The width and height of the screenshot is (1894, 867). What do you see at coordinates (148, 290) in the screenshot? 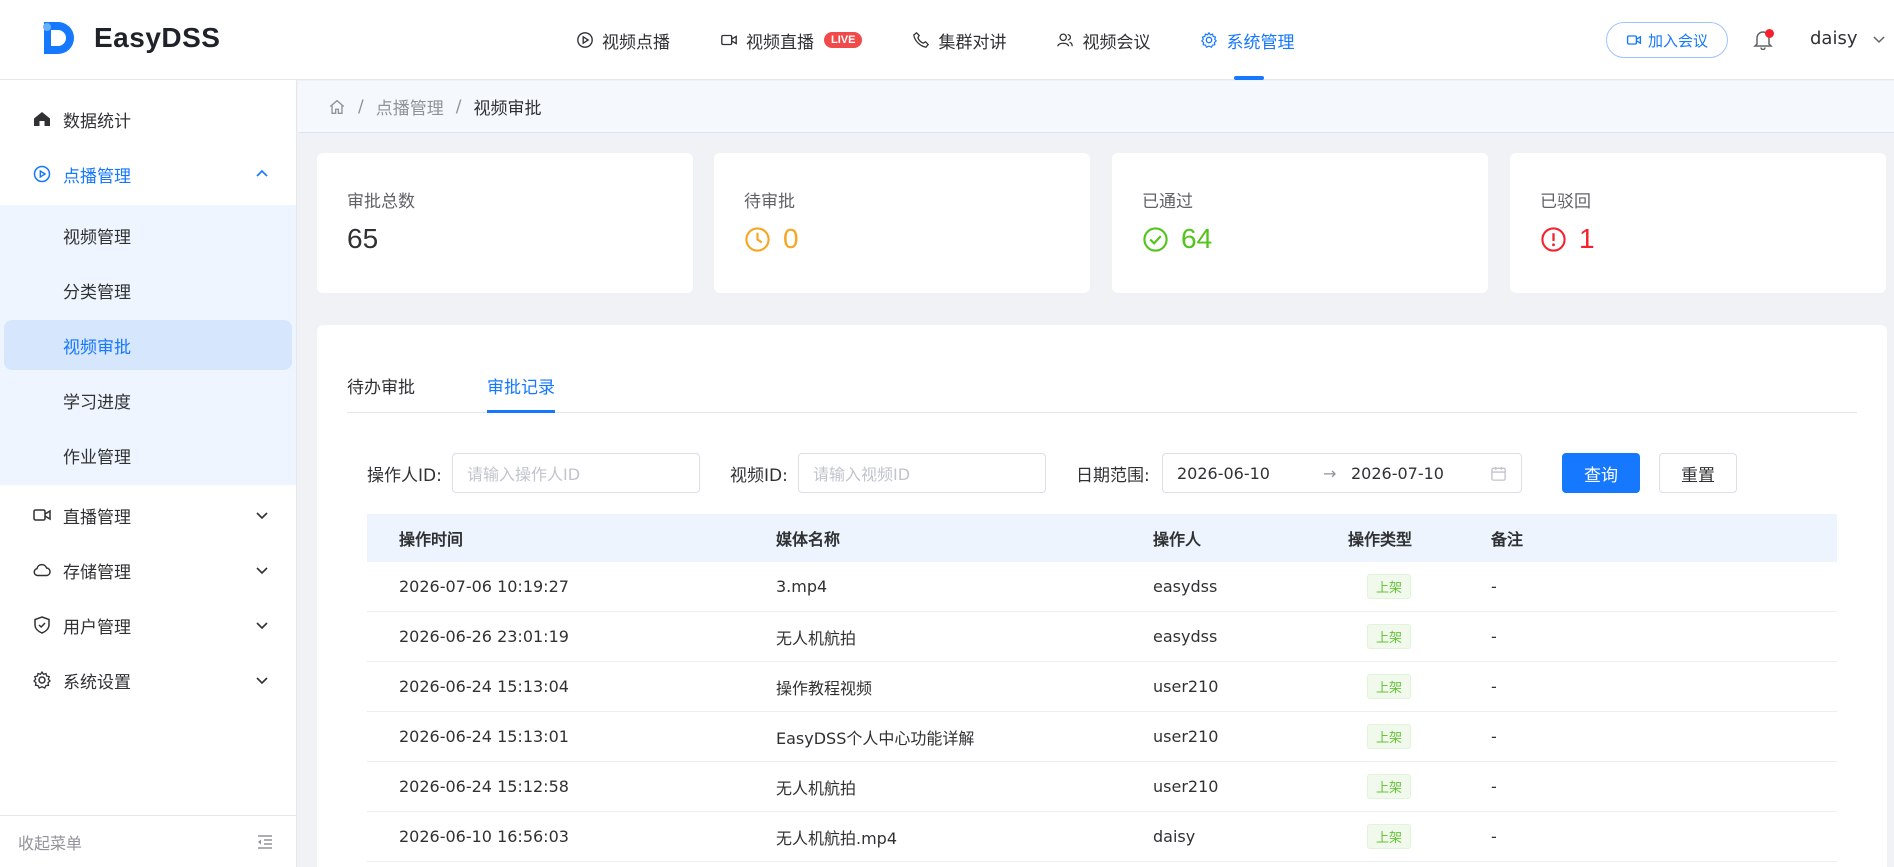
I see `sidebar-subitem-category-management: 分类管理` at bounding box center [148, 290].